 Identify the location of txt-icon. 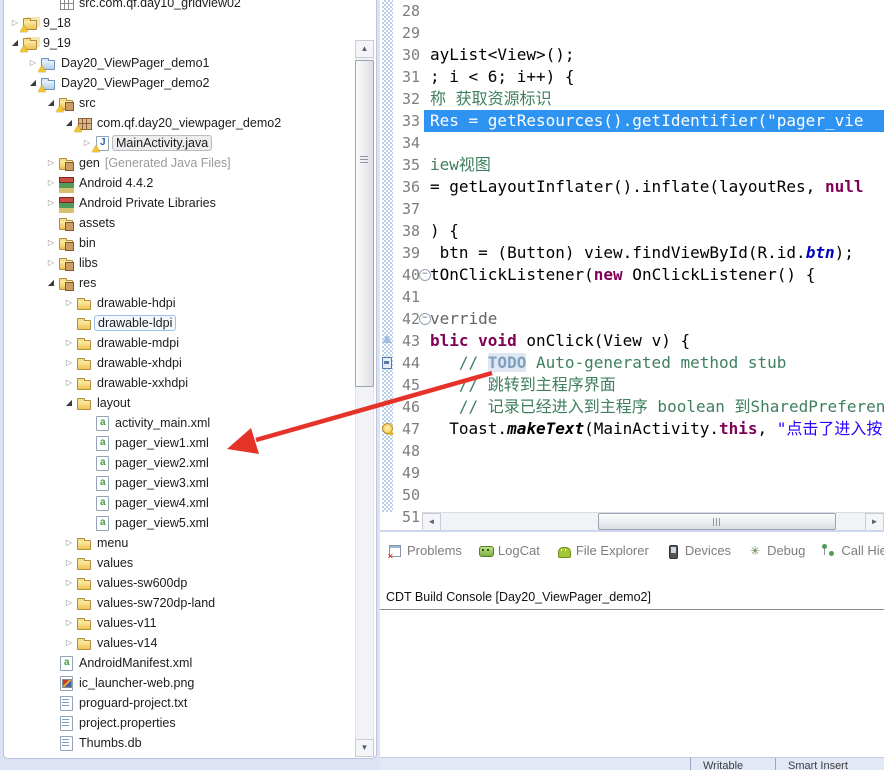
(66, 723).